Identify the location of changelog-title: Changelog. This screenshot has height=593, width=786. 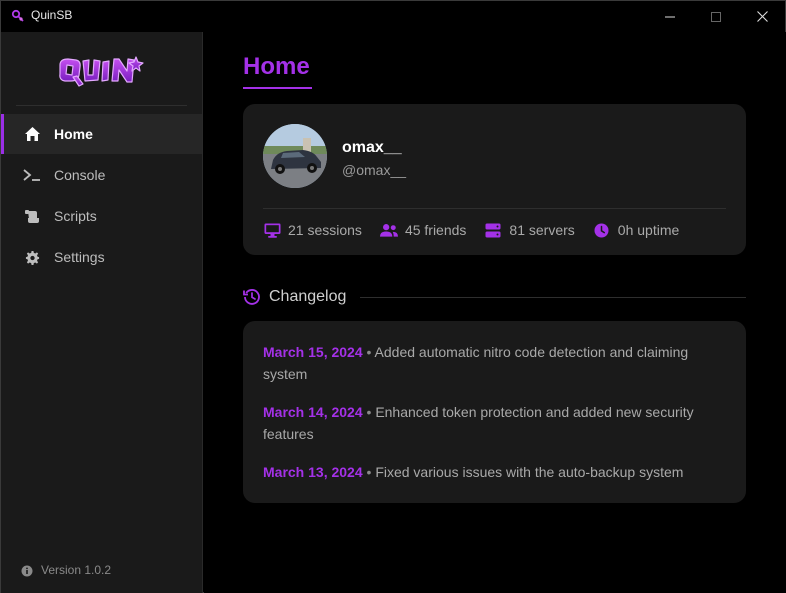
(308, 296).